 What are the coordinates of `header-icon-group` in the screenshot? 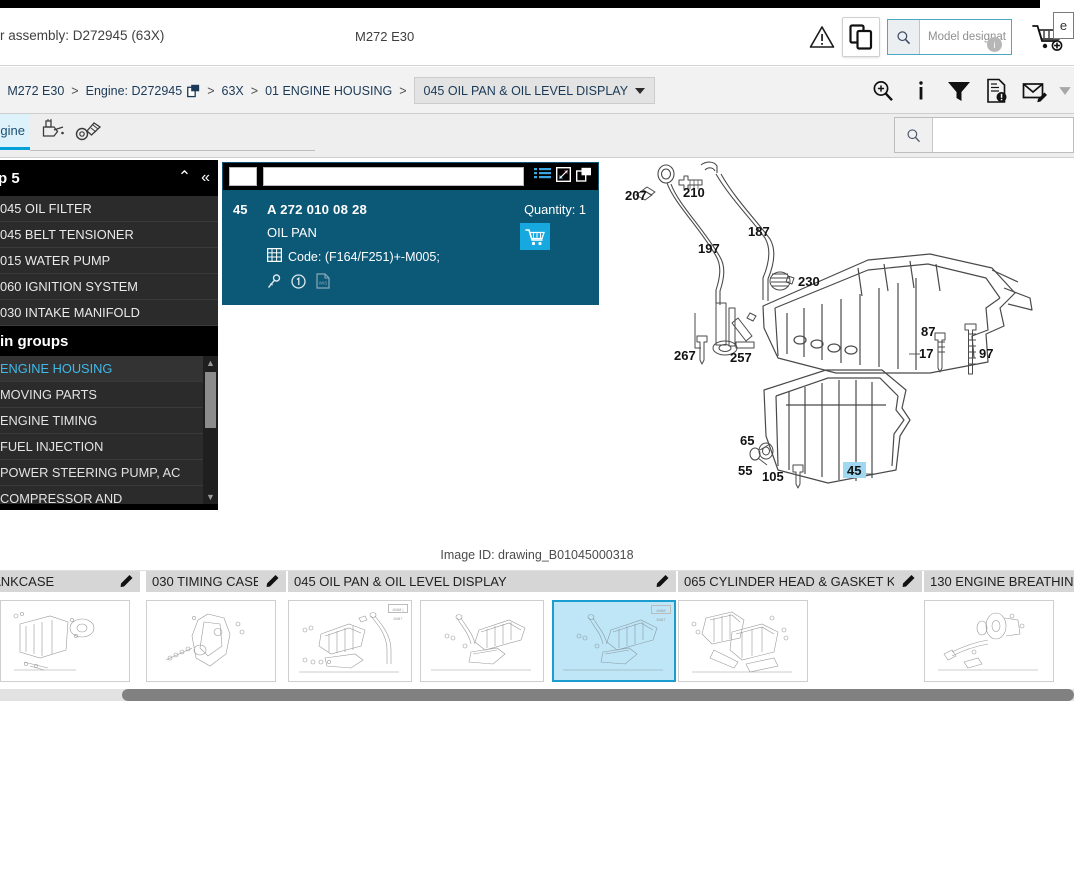 It's located at (936, 37).